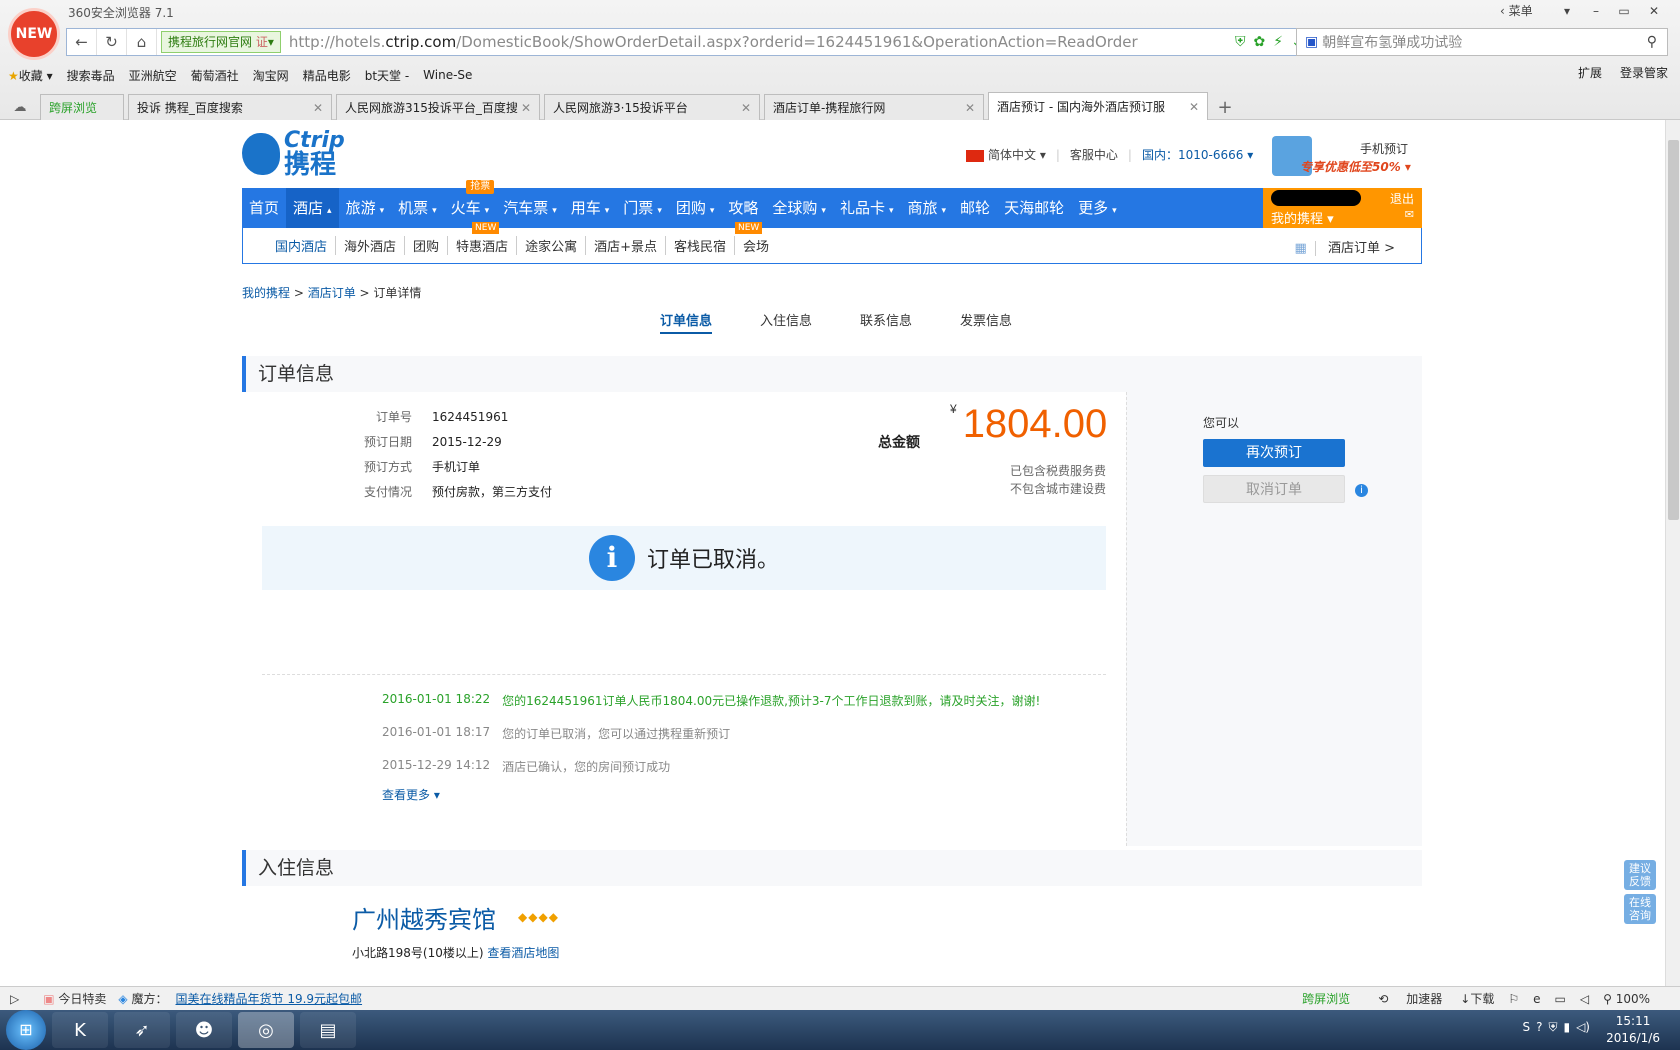  What do you see at coordinates (1626, 999) in the screenshot?
I see `zoom-control: ⚲ 100%` at bounding box center [1626, 999].